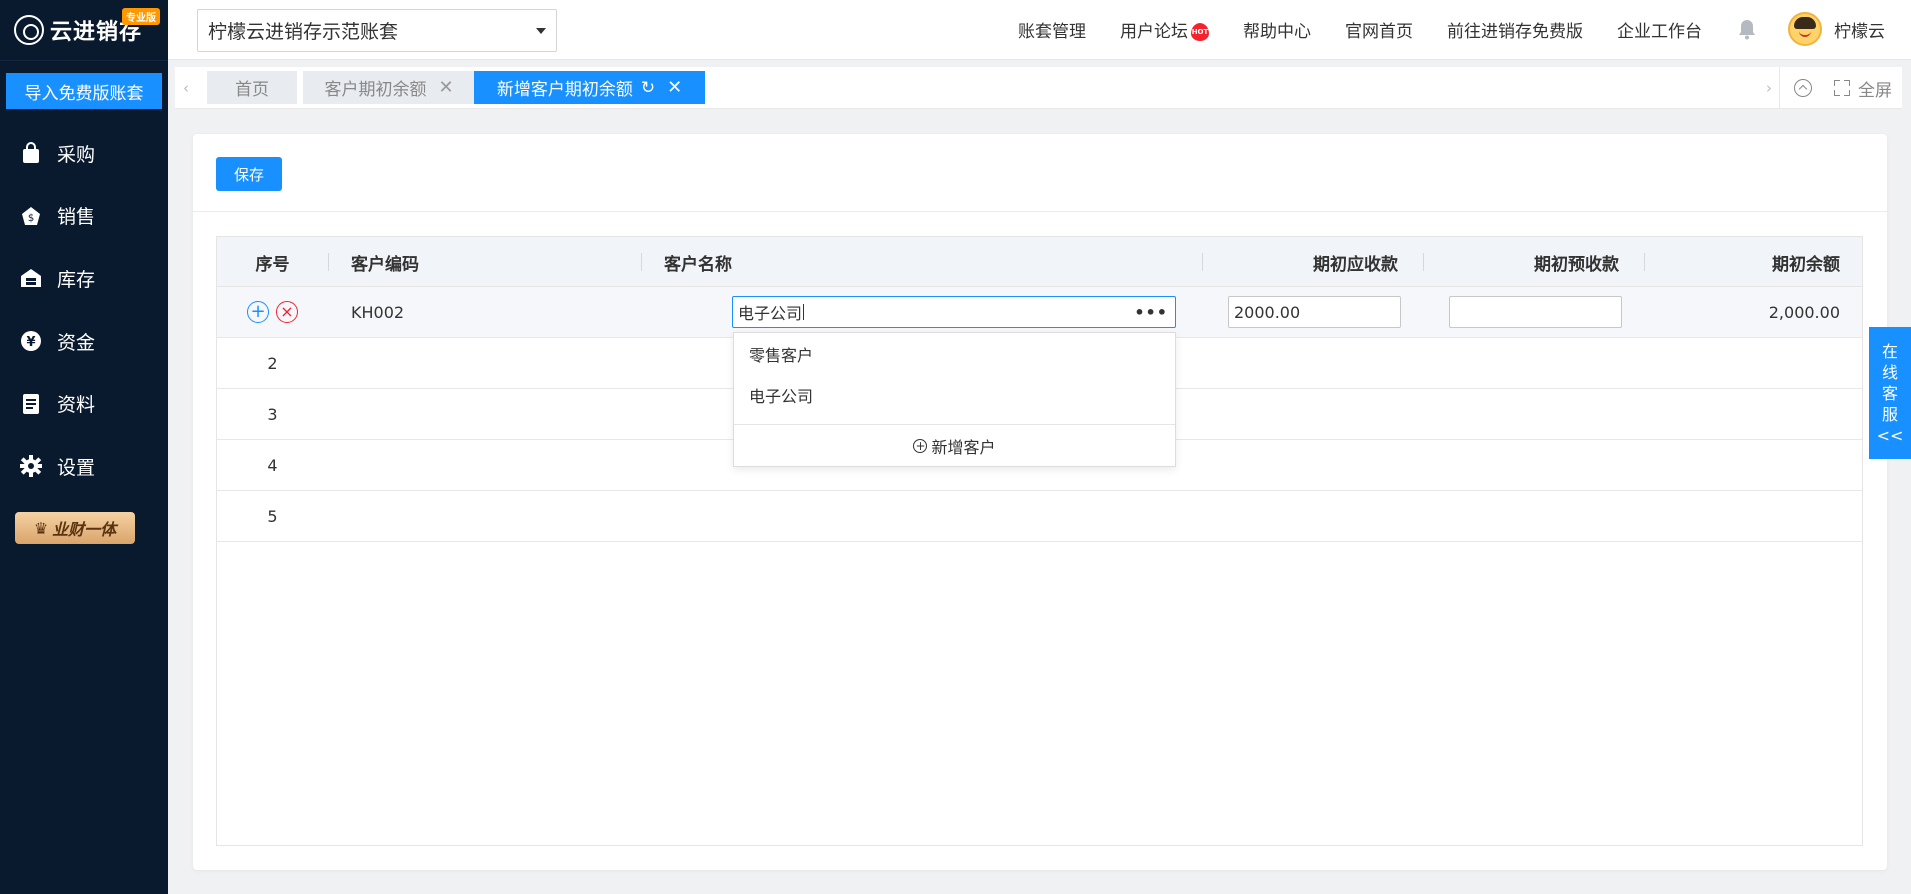 Image resolution: width=1911 pixels, height=894 pixels. I want to click on table-row: 5, so click(1039, 516).